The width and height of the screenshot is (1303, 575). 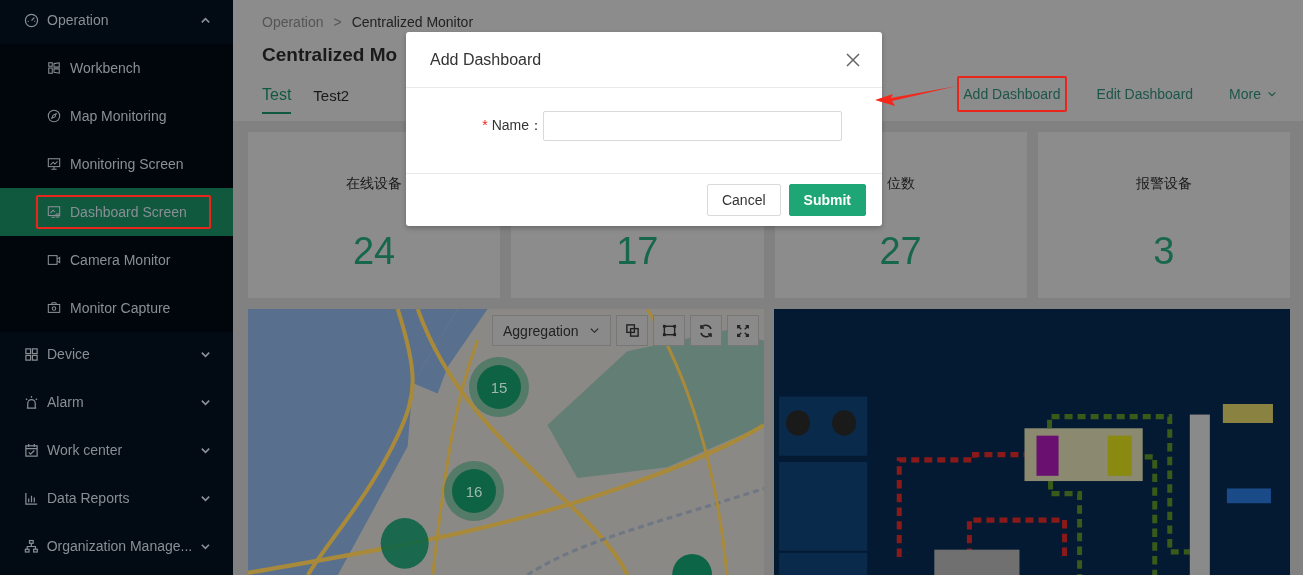 I want to click on tab: Test2, so click(x=331, y=97).